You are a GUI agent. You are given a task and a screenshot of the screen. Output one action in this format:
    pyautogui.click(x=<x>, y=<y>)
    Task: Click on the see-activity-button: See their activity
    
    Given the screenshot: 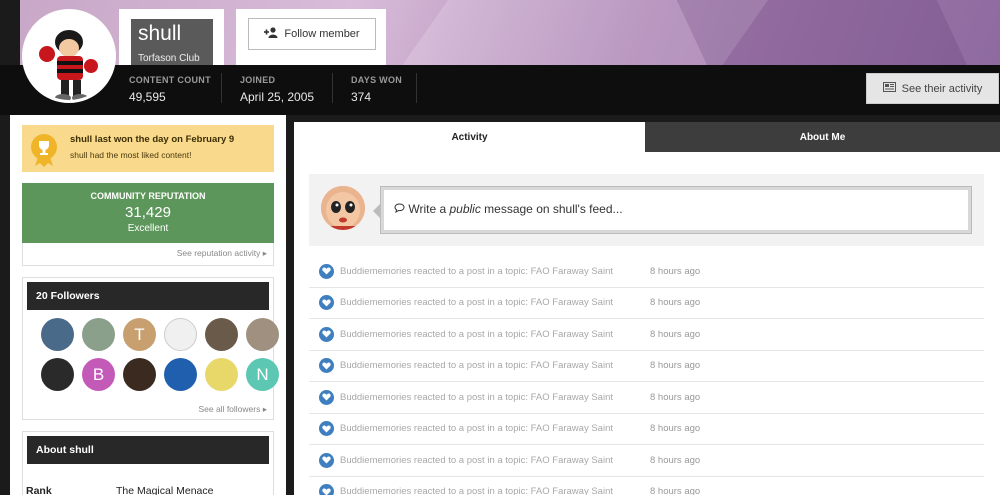 What is the action you would take?
    pyautogui.click(x=932, y=88)
    